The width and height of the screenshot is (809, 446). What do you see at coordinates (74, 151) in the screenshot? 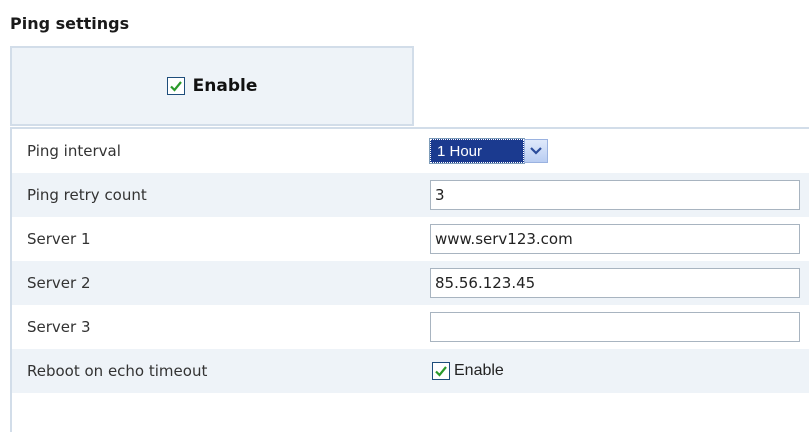
I see `ping-interval-label: Ping interval` at bounding box center [74, 151].